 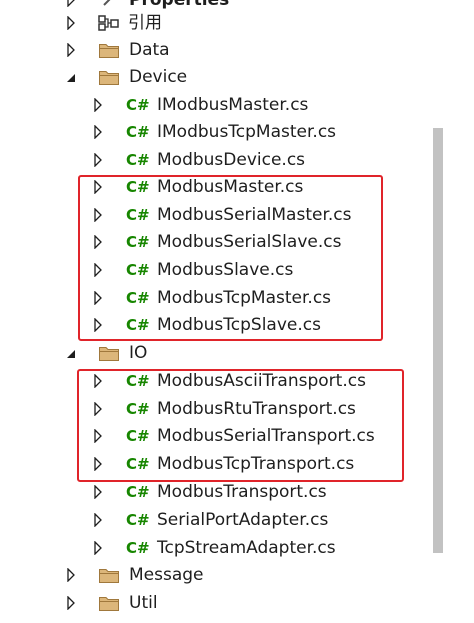 I want to click on references-icon, so click(x=109, y=23).